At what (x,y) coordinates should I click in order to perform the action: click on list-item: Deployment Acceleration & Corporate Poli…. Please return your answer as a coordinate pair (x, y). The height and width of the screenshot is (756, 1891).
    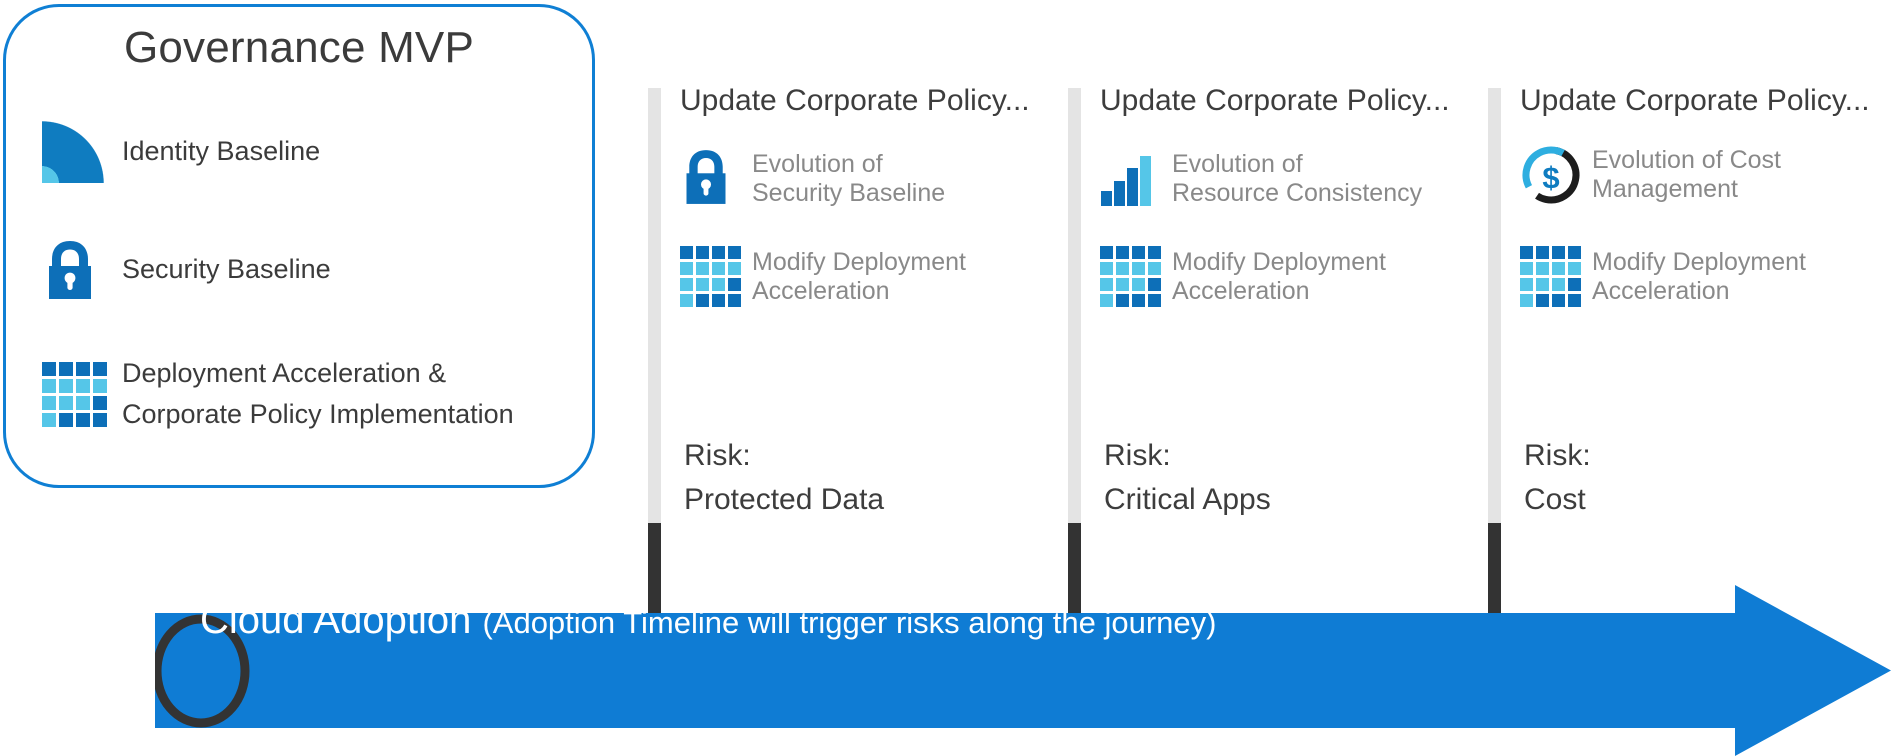
    Looking at the image, I should click on (307, 394).